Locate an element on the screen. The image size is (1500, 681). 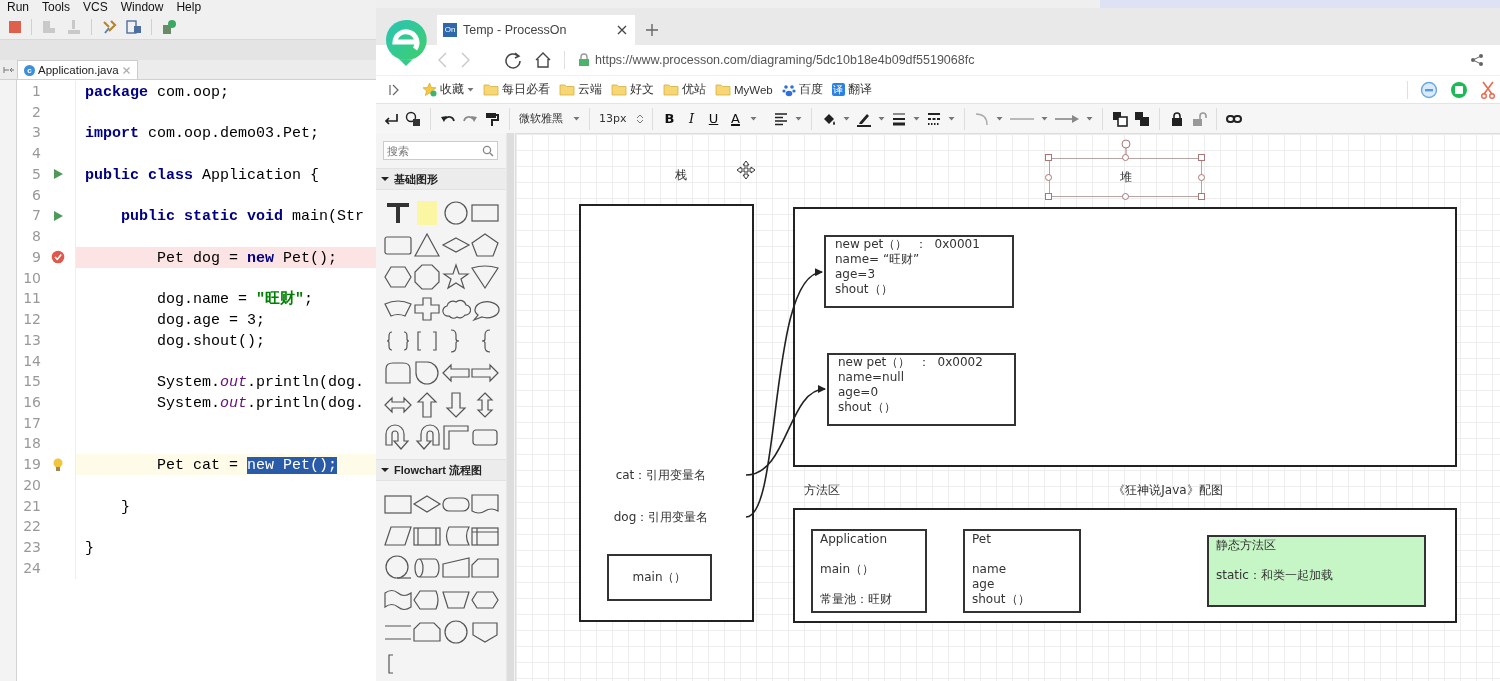
browser-tab: On Temp - ProcessOn is located at coordinates (536, 30).